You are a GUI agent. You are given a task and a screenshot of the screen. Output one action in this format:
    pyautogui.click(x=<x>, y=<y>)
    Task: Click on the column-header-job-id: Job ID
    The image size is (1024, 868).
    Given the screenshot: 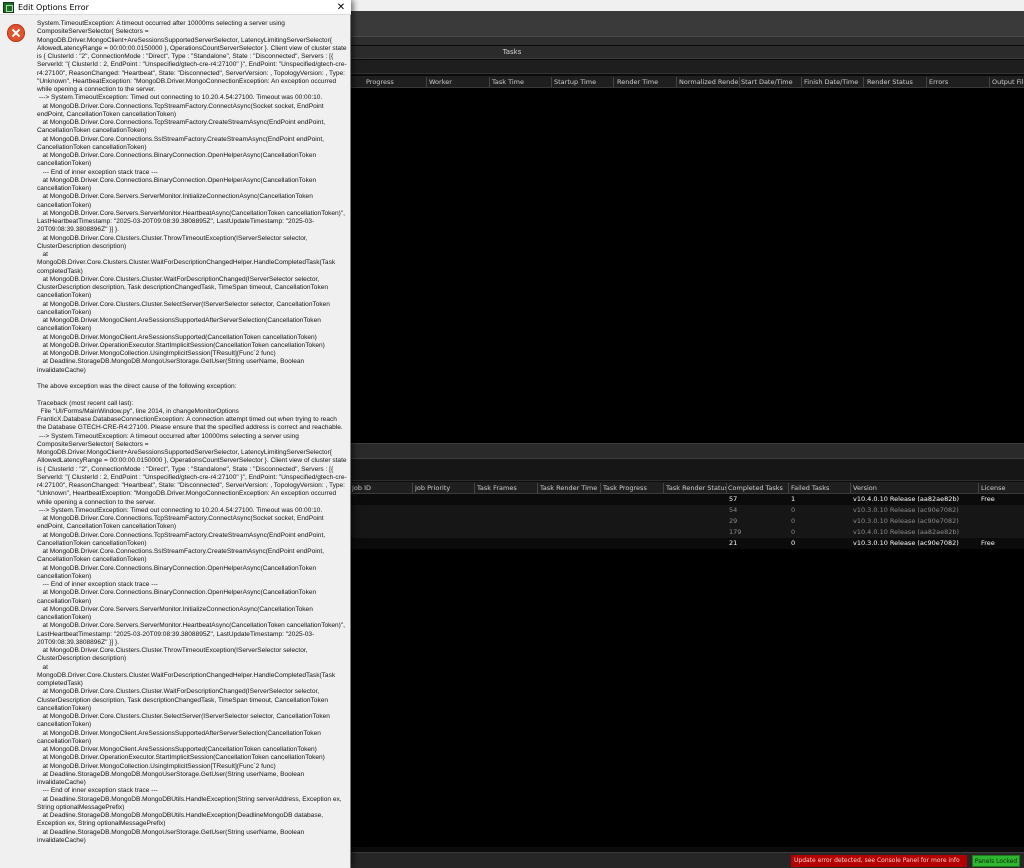 What is the action you would take?
    pyautogui.click(x=381, y=488)
    